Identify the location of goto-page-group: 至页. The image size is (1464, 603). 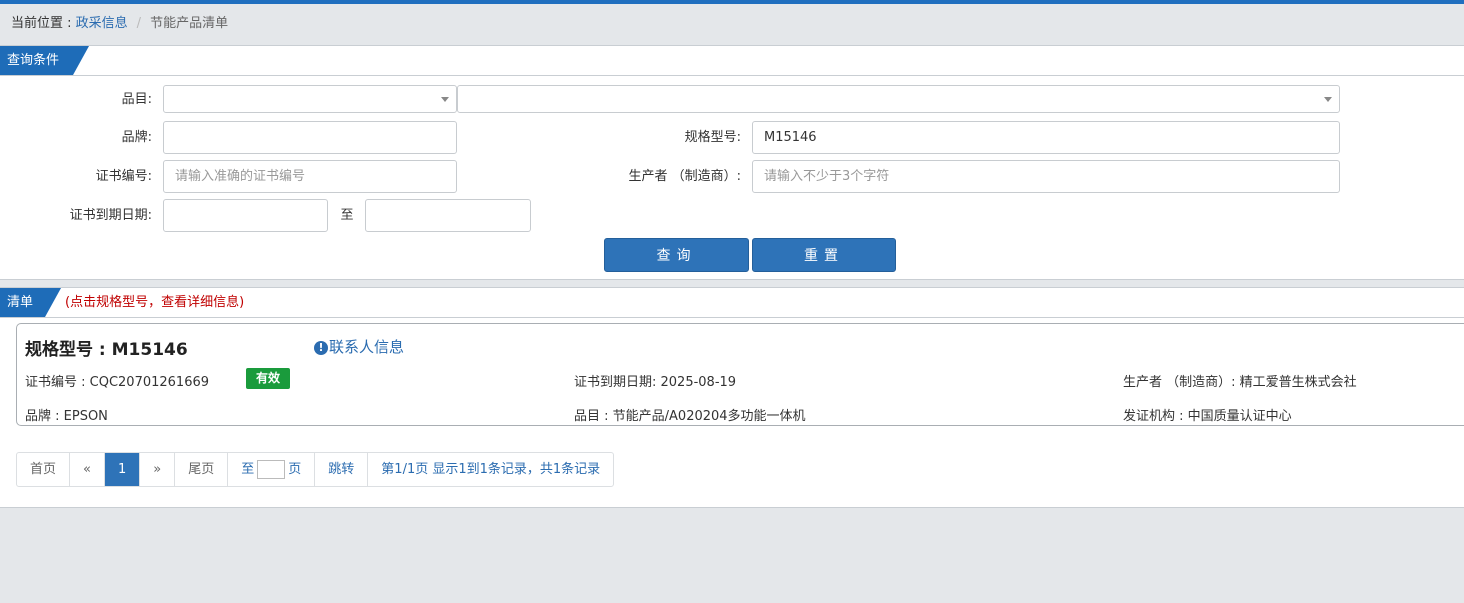
(270, 469).